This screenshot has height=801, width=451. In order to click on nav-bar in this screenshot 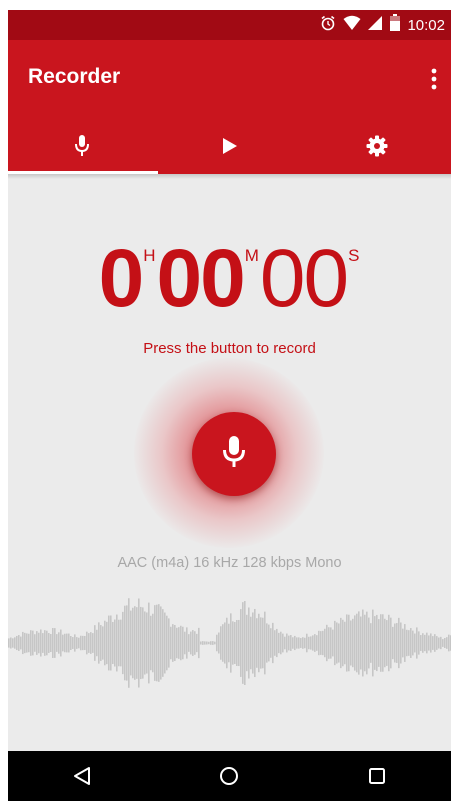, I will do `click(229, 776)`.